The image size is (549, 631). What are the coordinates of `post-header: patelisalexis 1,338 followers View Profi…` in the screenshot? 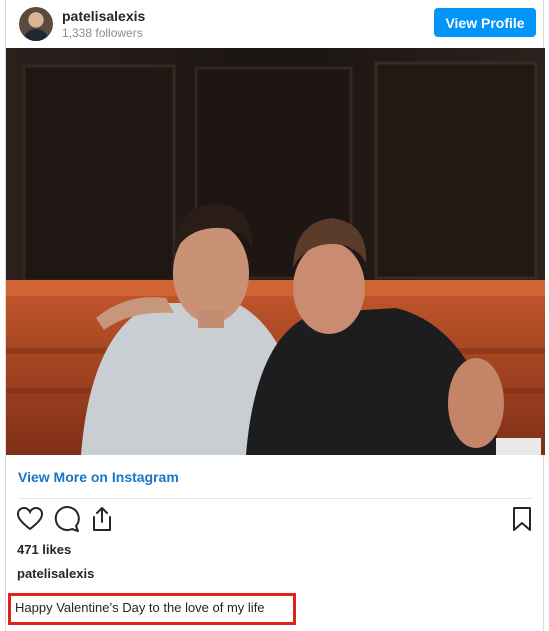 It's located at (274, 24).